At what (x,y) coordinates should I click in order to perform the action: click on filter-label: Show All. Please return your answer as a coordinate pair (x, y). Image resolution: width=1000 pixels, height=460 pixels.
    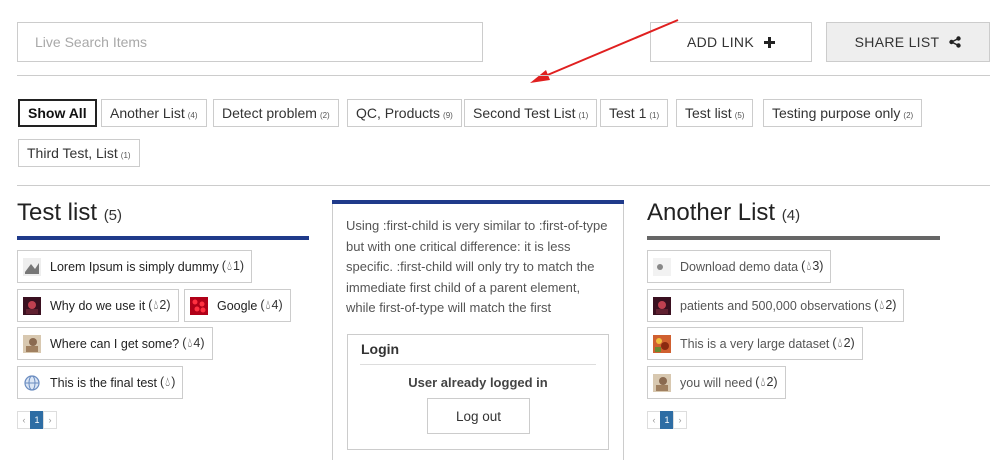
    Looking at the image, I should click on (57, 113).